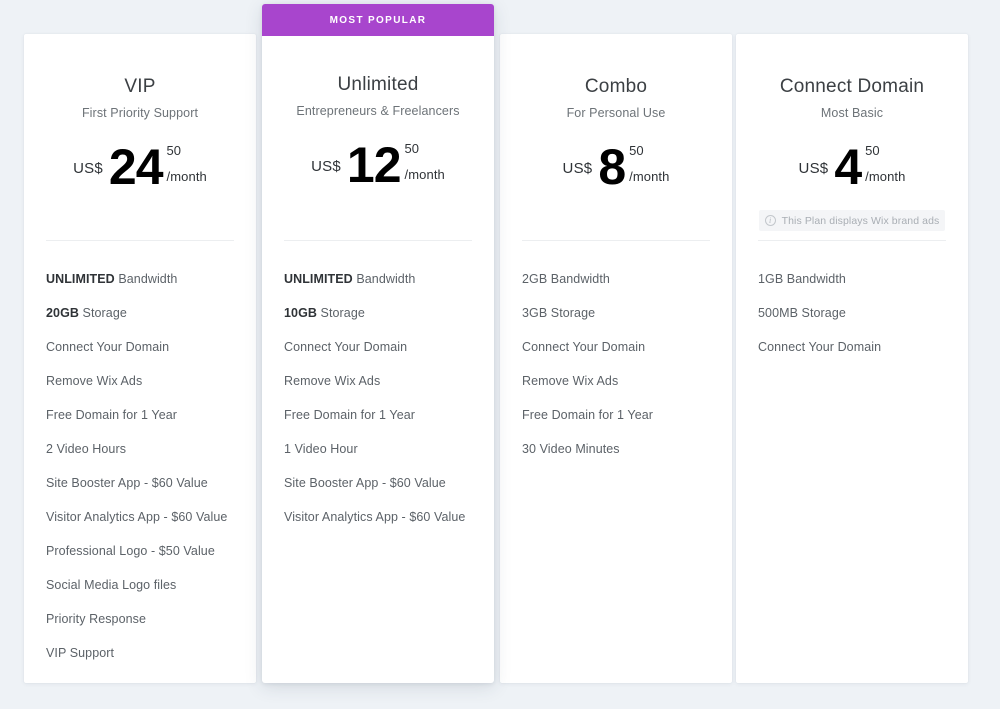  Describe the element at coordinates (378, 84) in the screenshot. I see `plan-name: Unlimited` at that location.